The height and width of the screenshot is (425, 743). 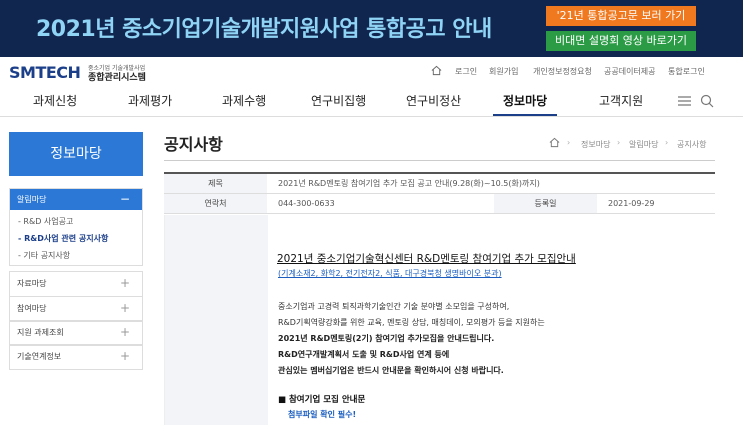 What do you see at coordinates (684, 101) in the screenshot?
I see `hamburger-menu-icon` at bounding box center [684, 101].